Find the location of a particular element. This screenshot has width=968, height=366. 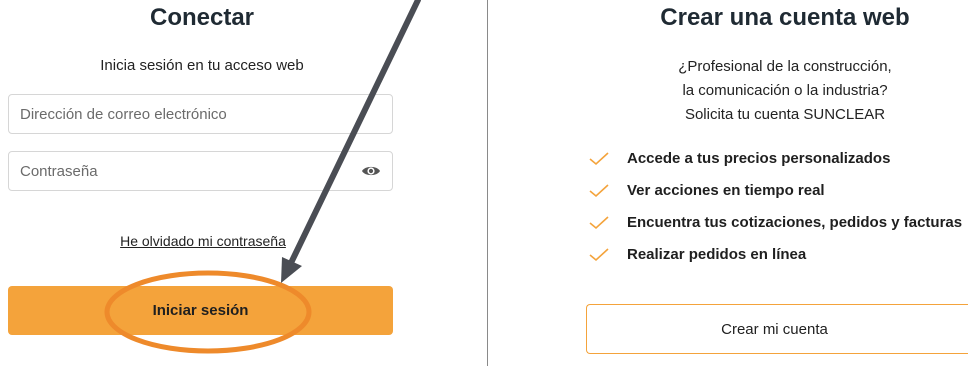

signup-intro-line: ¿Profesional de la construcción, is located at coordinates (785, 66).